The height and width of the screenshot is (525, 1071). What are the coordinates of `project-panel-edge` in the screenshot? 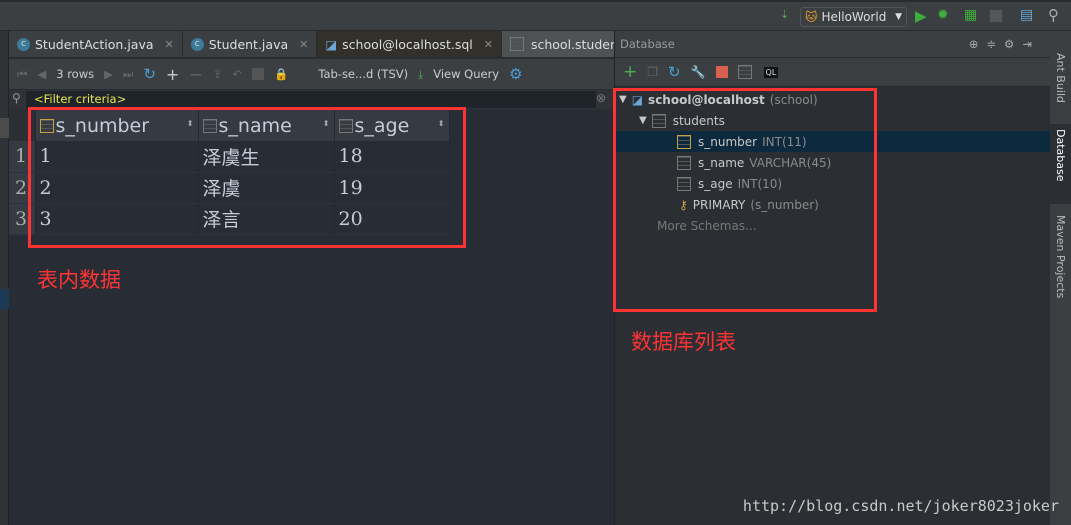 It's located at (4, 278).